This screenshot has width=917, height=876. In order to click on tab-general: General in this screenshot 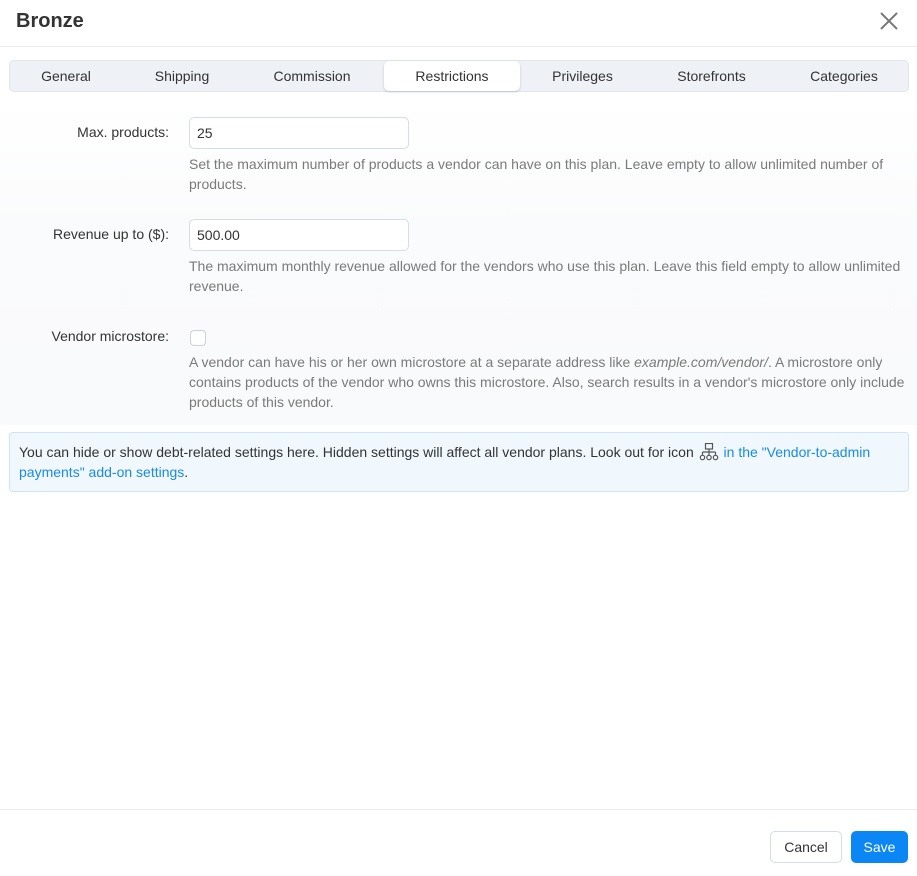, I will do `click(66, 76)`.